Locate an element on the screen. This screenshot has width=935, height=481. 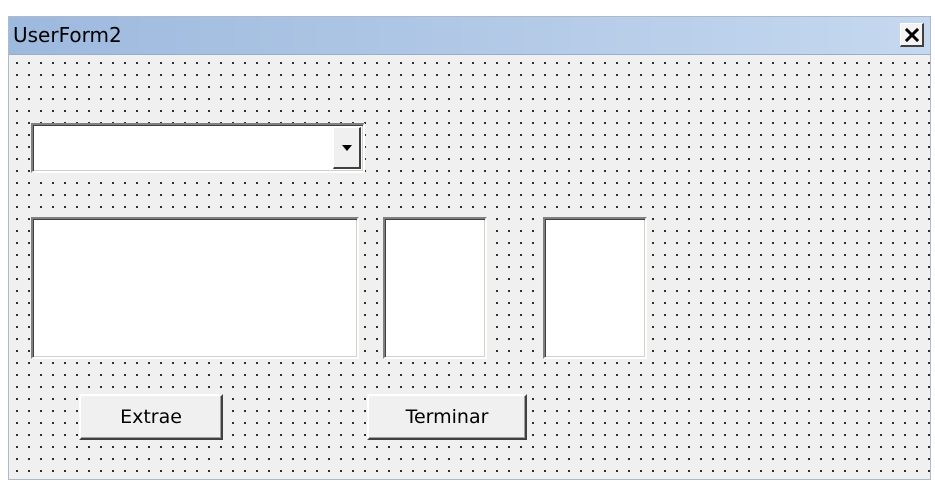
close-icon is located at coordinates (911, 34).